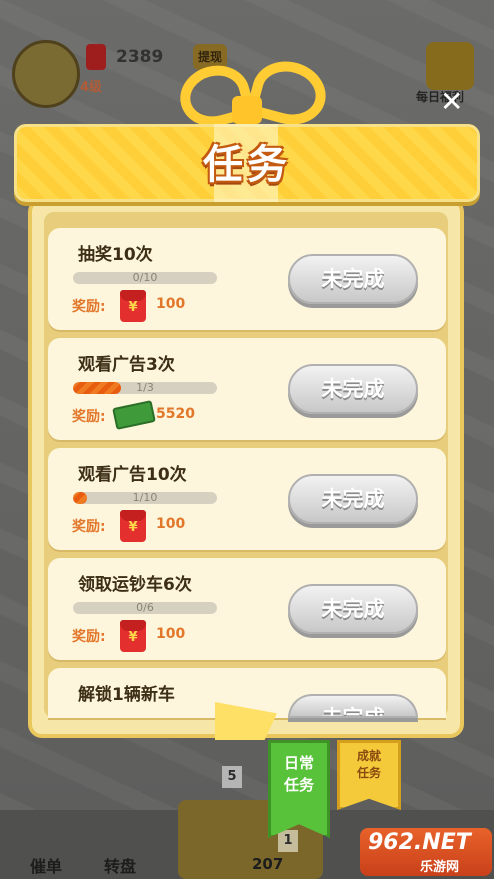 Image resolution: width=494 pixels, height=879 pixels. I want to click on task-progress-text: 0/10, so click(145, 277).